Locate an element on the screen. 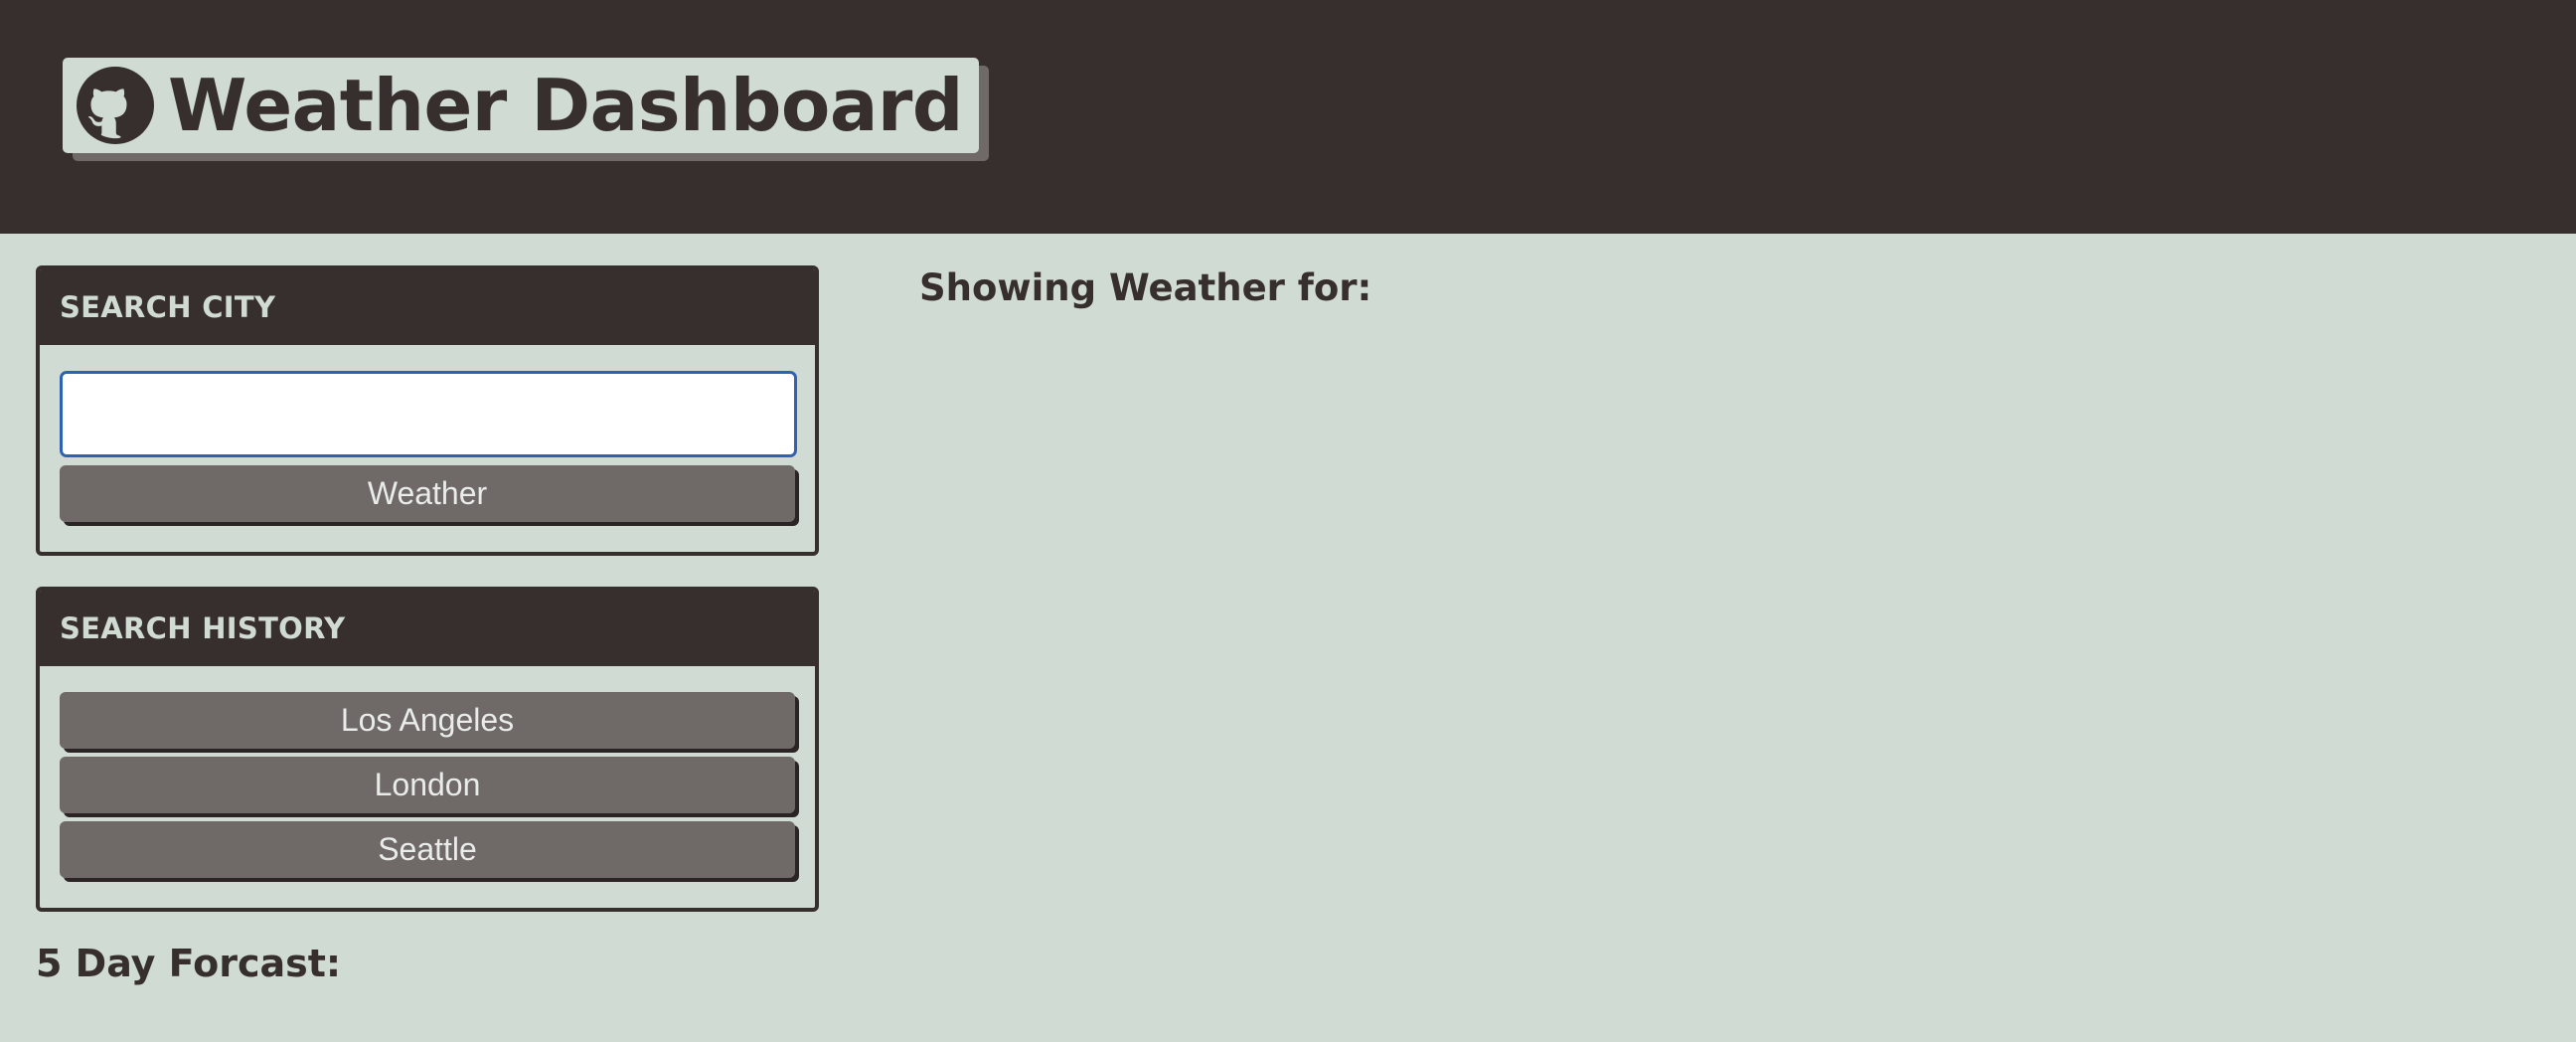 The height and width of the screenshot is (1042, 2576). search-city-card: SEARCH CITY Weather is located at coordinates (427, 410).